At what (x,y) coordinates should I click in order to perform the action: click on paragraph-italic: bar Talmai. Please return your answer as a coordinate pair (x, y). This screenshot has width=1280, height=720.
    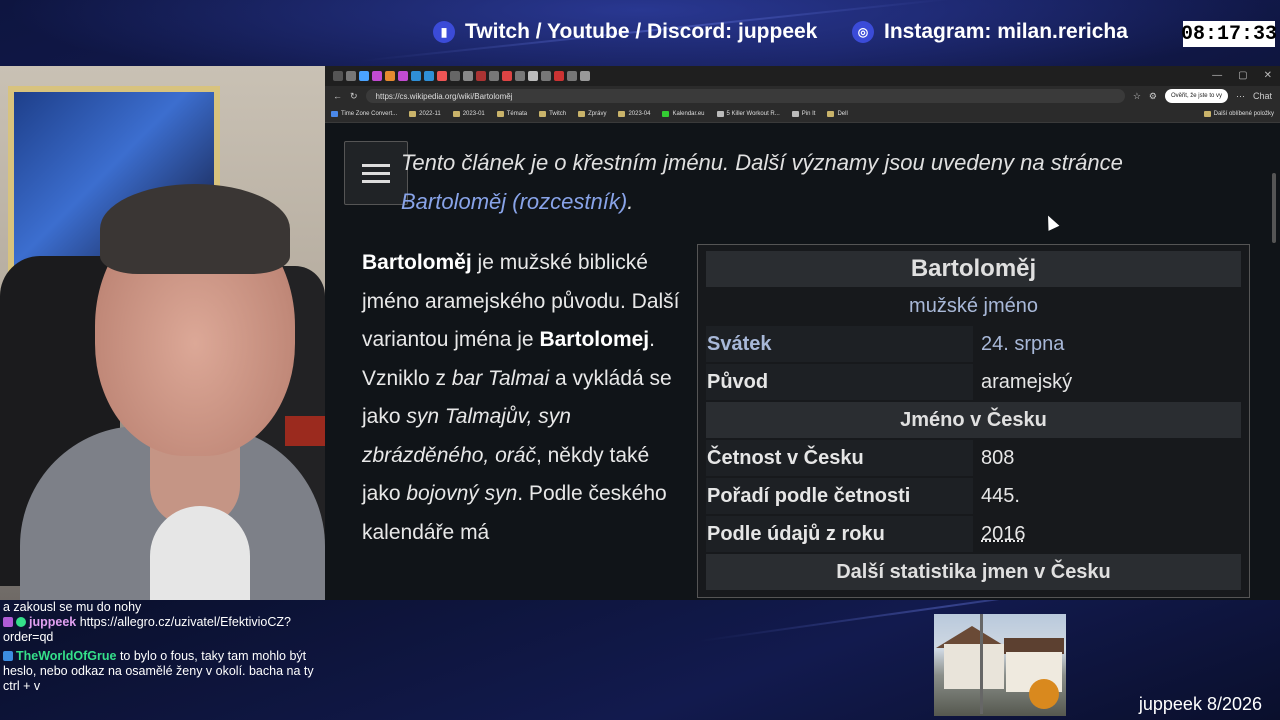
    Looking at the image, I should click on (500, 378).